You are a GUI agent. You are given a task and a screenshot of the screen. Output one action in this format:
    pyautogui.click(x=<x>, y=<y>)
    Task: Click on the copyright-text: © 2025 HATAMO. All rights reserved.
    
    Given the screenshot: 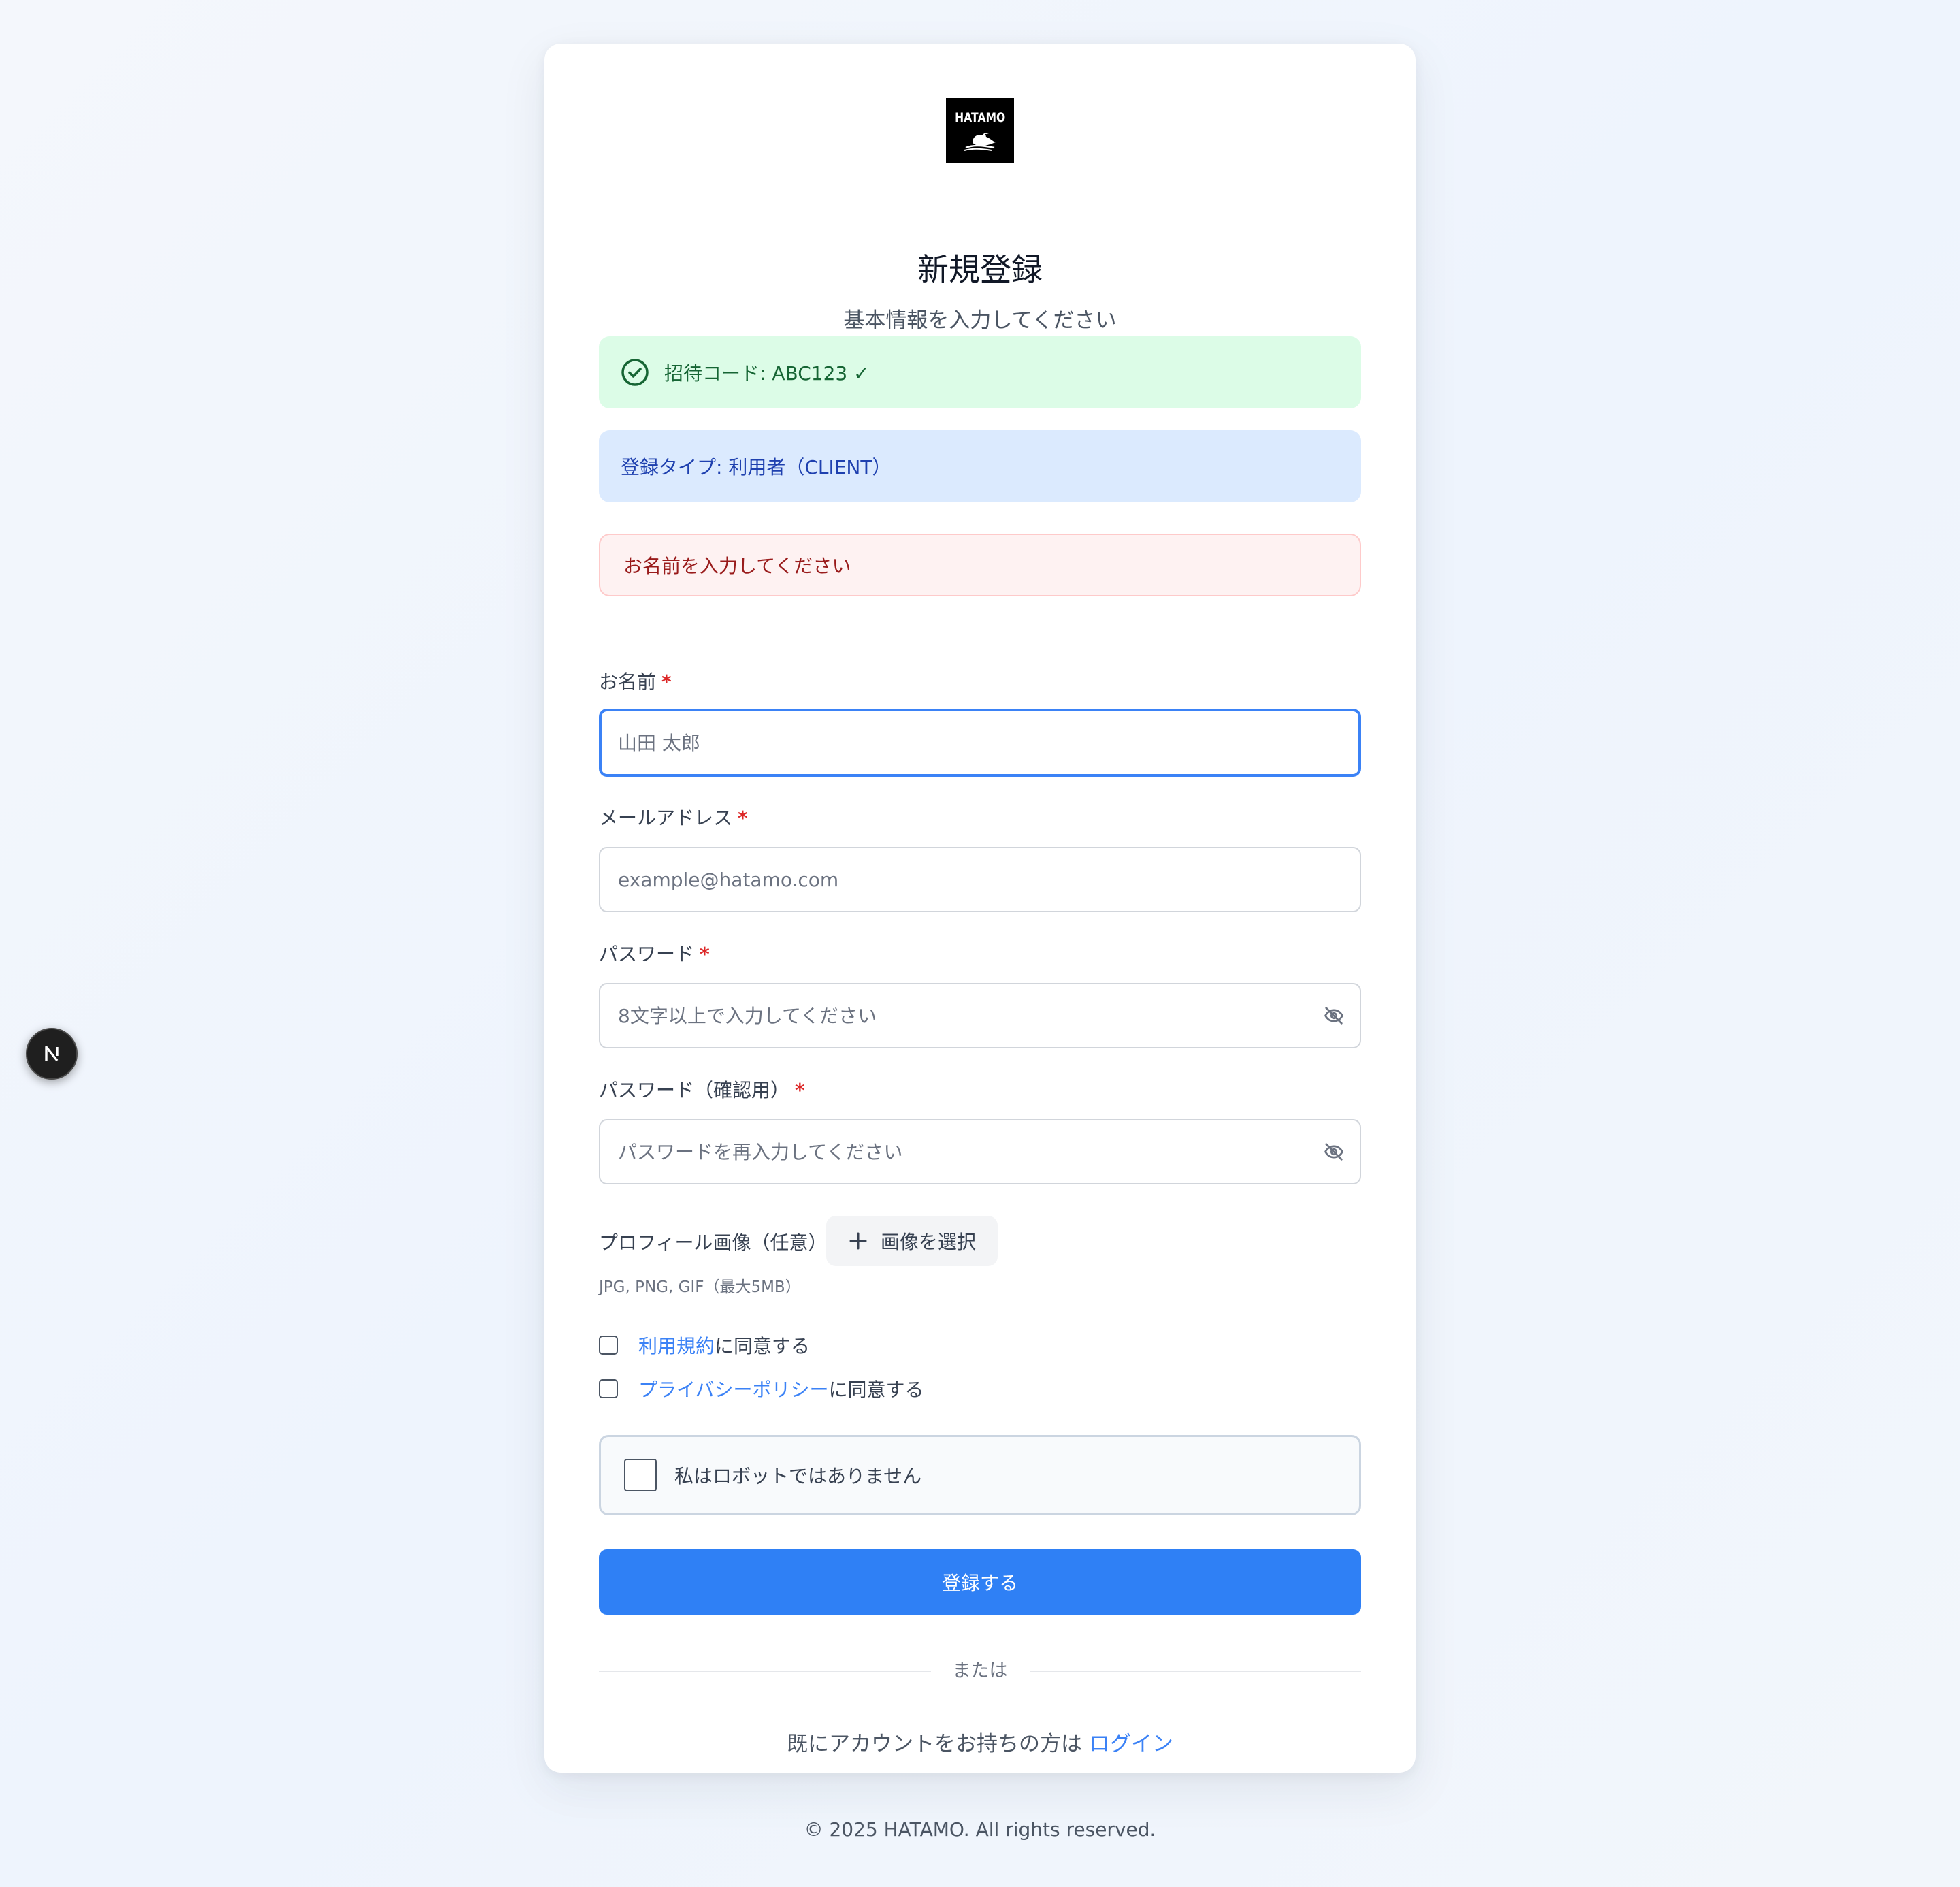 What is the action you would take?
    pyautogui.click(x=980, y=1829)
    